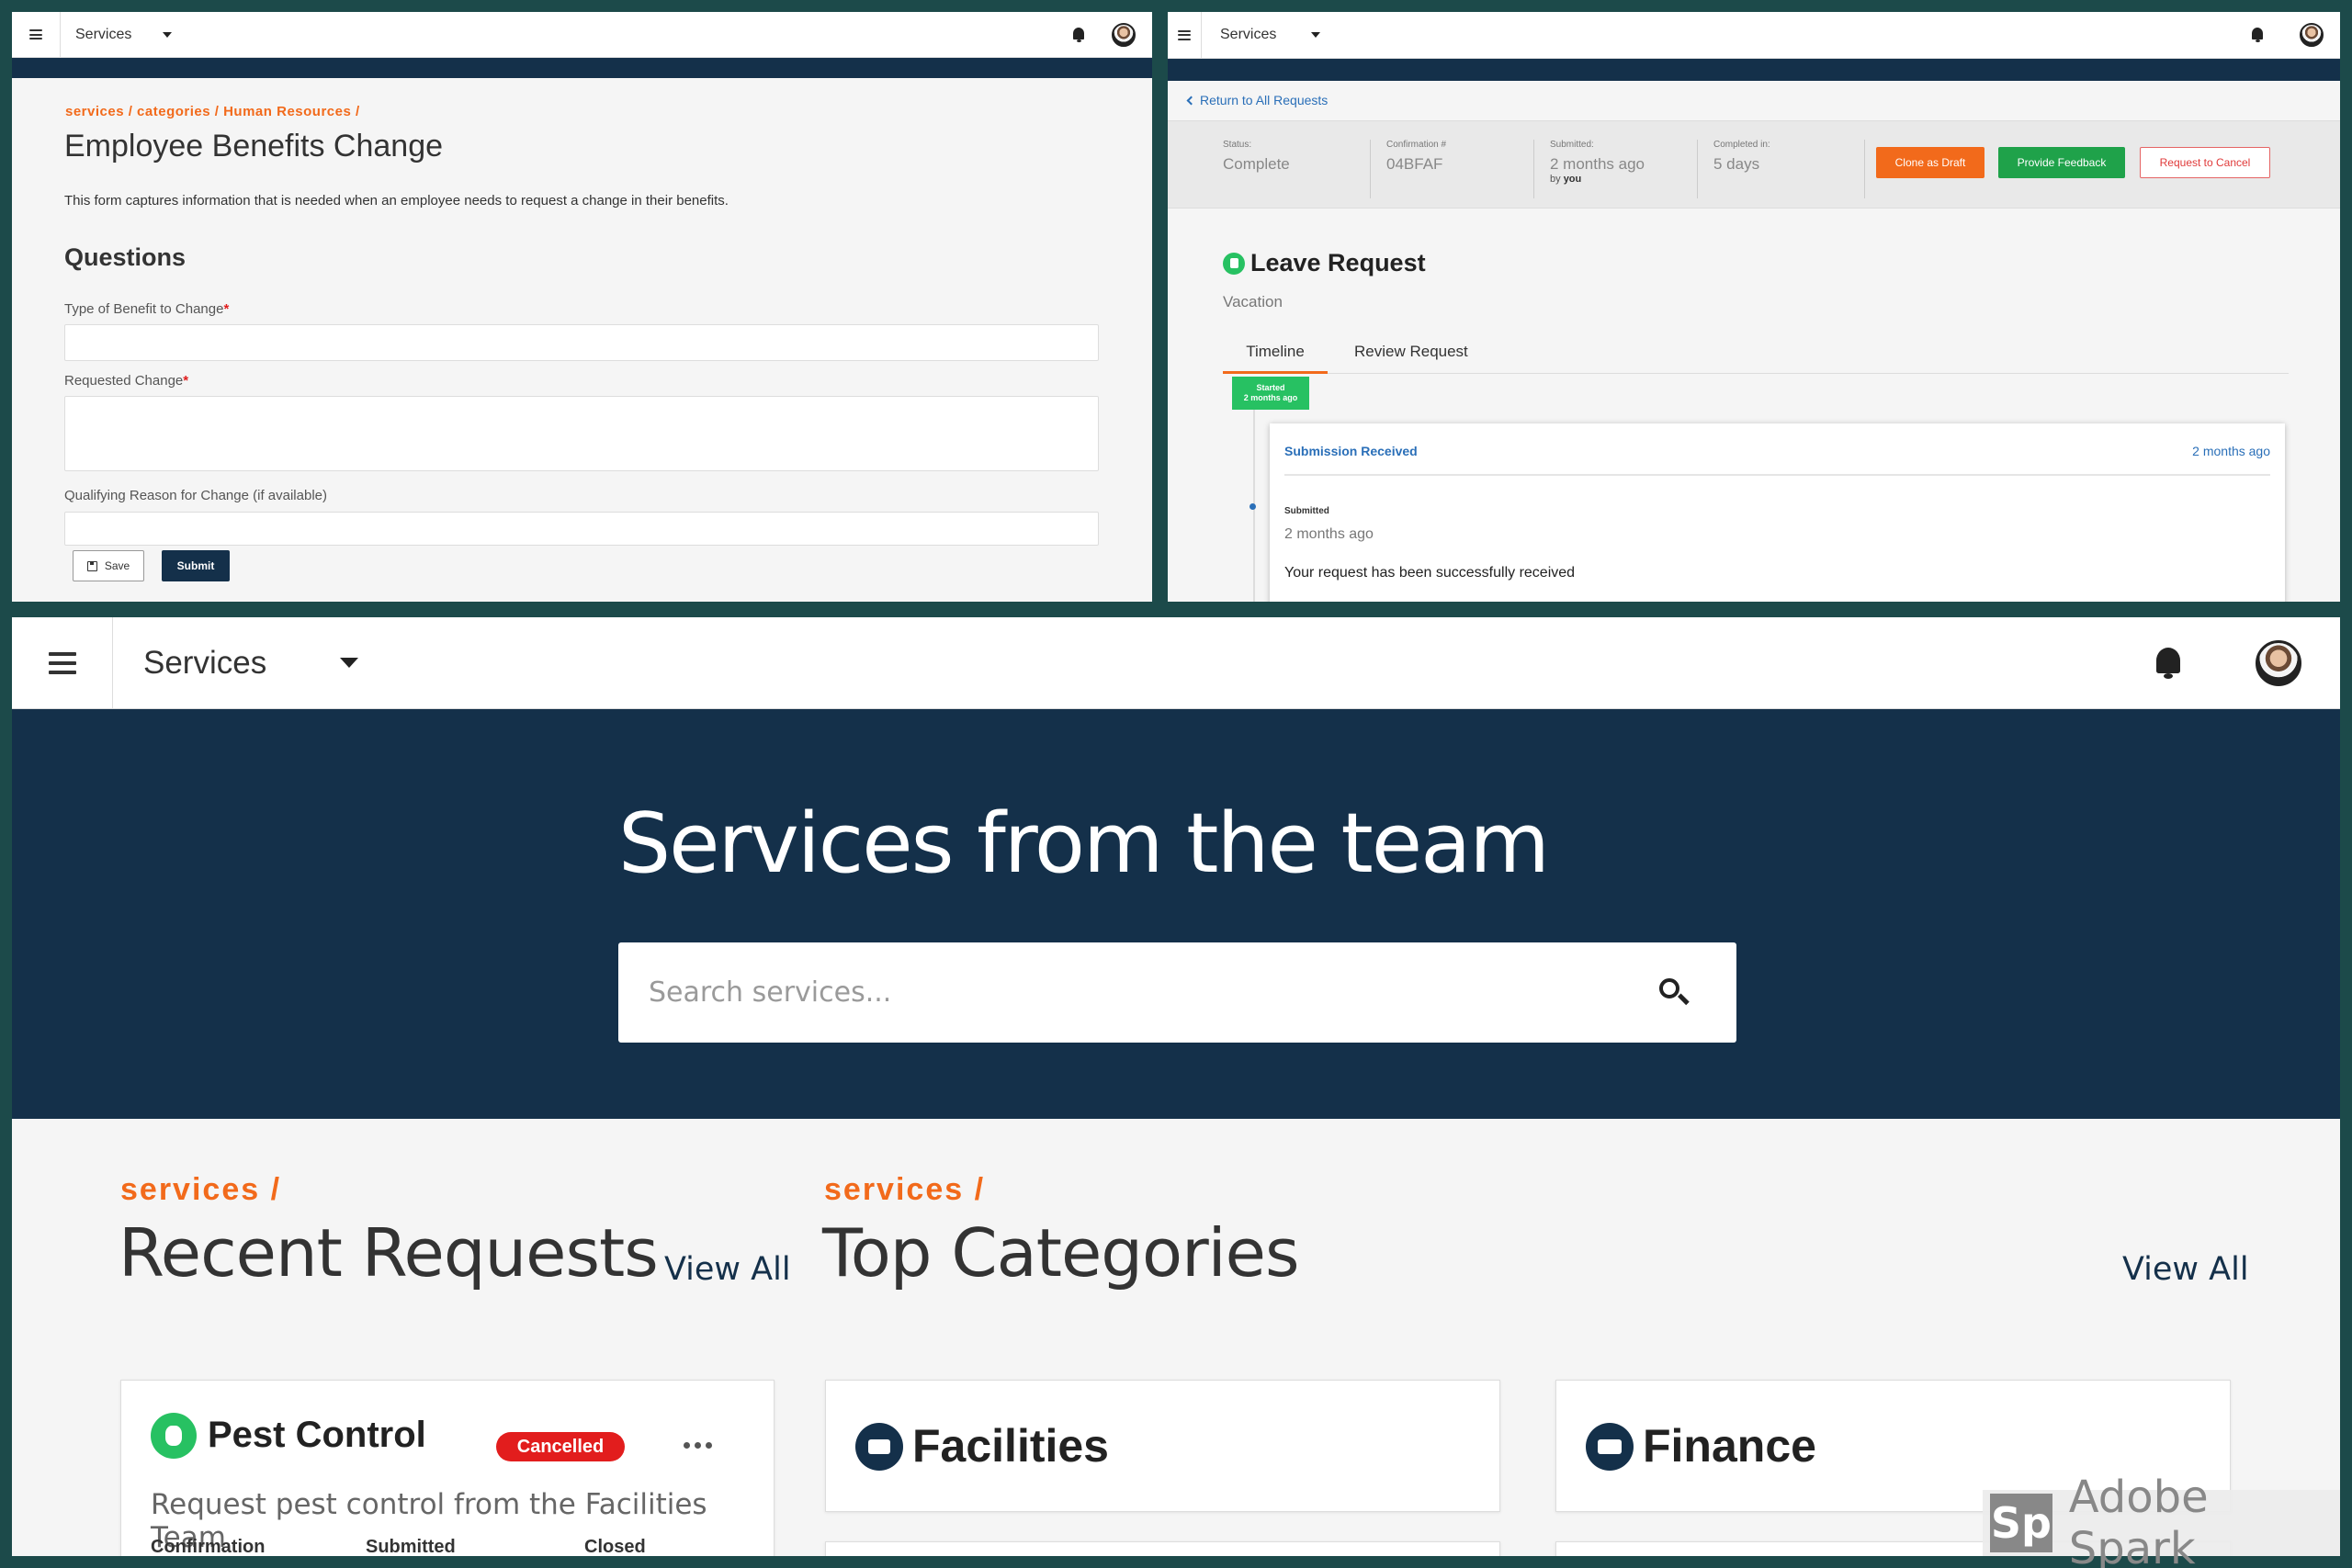 This screenshot has width=2352, height=1568. What do you see at coordinates (174, 1436) in the screenshot?
I see `bug-icon` at bounding box center [174, 1436].